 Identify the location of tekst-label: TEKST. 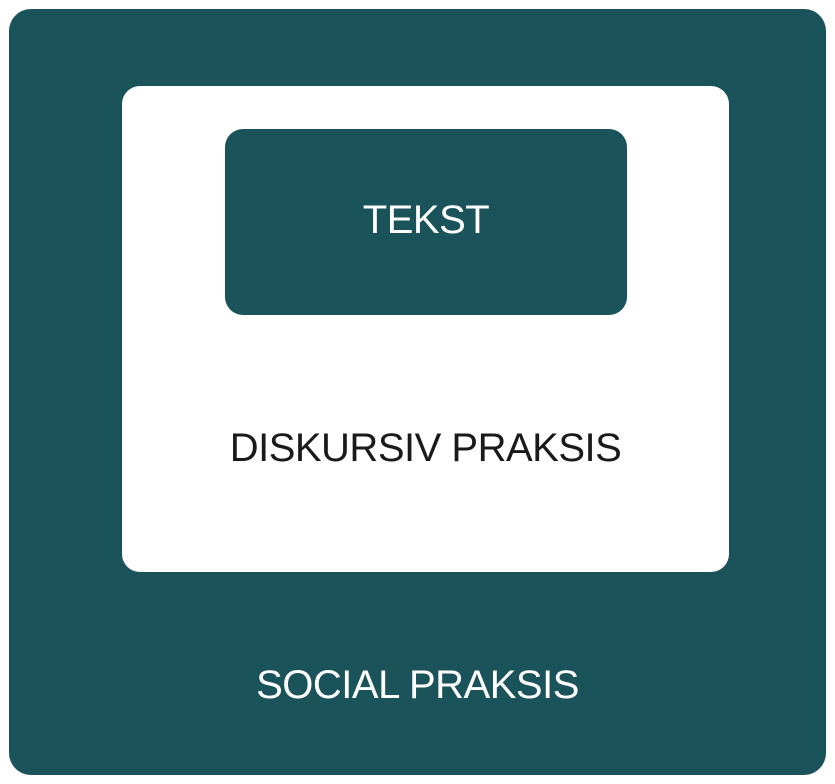
(426, 219).